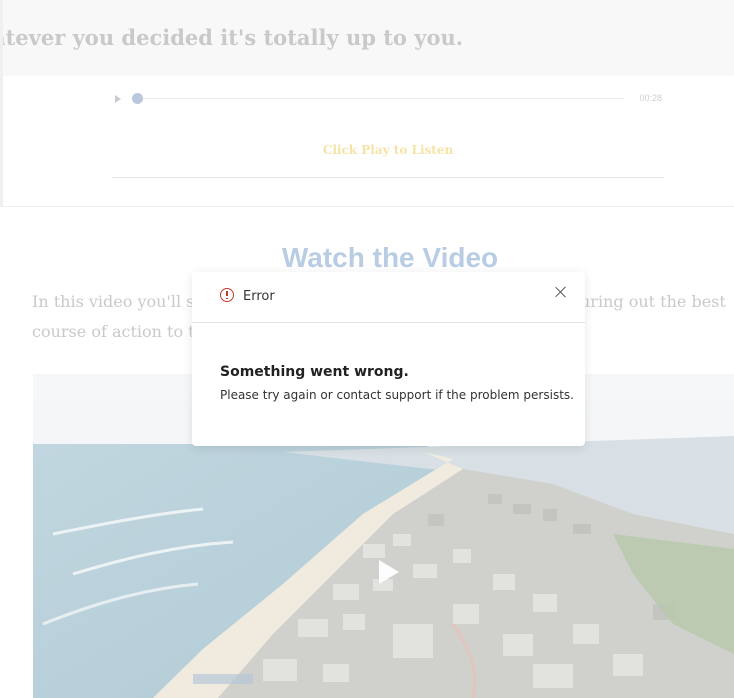  I want to click on click-play-to-listen-link: Click Play to Listen, so click(388, 150).